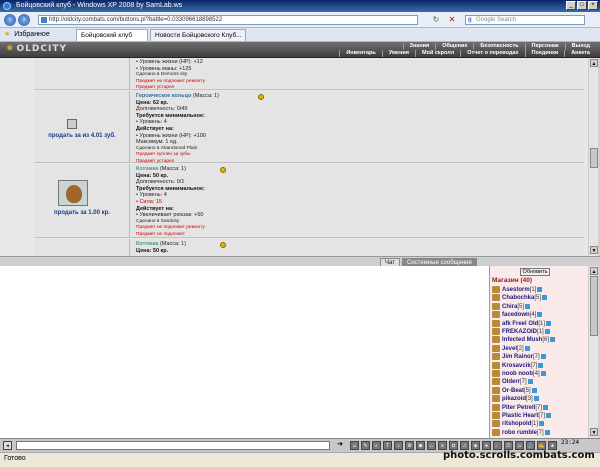  I want to click on chat-mode-icon: ◂, so click(7, 445).